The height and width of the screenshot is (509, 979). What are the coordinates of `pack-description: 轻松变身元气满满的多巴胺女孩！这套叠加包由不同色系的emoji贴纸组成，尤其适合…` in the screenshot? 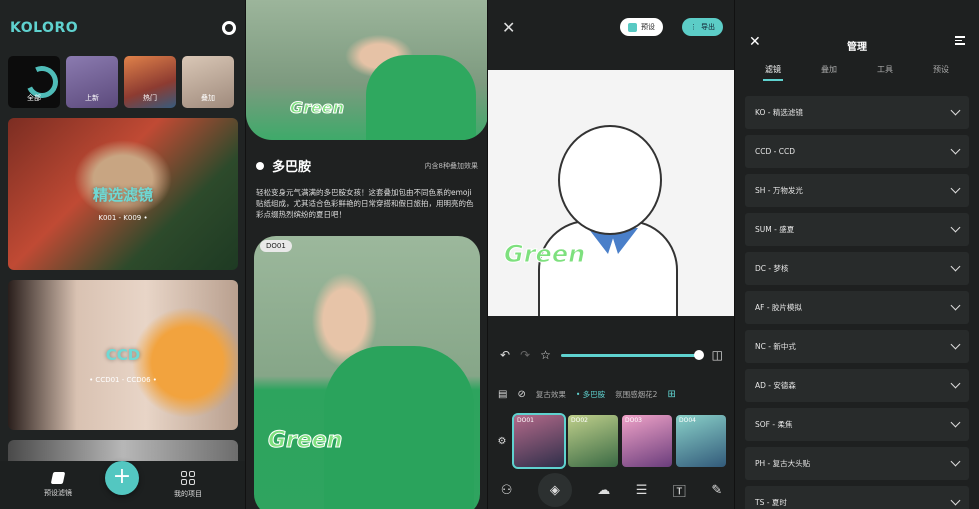 It's located at (365, 203).